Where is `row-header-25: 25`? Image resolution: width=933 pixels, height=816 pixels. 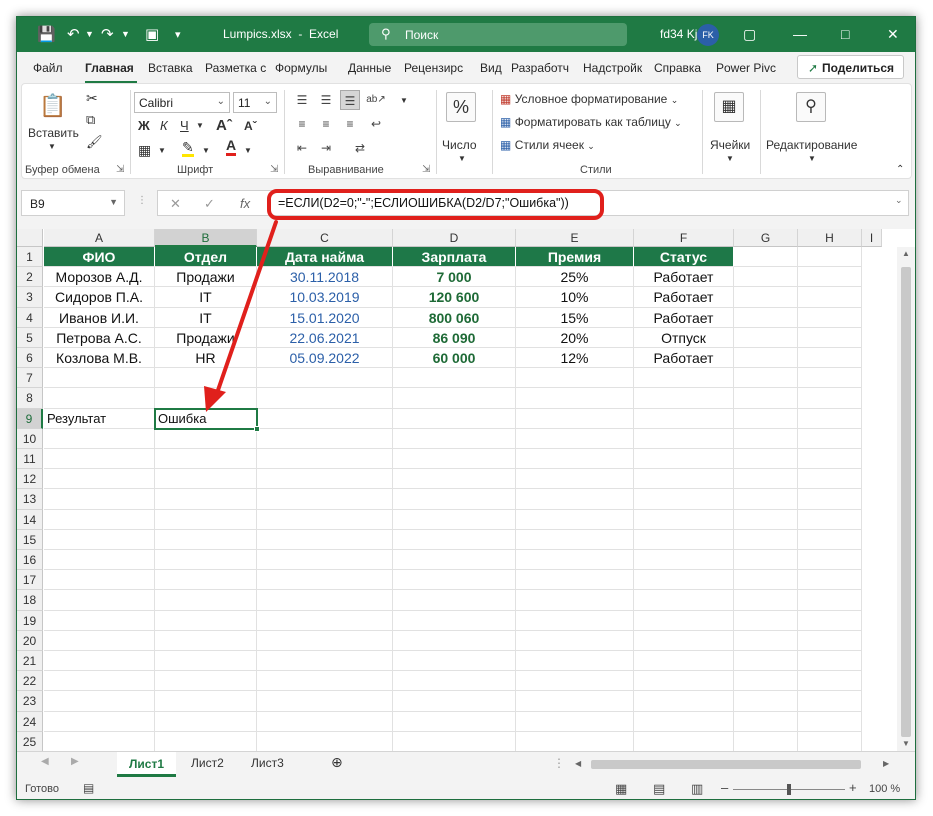 row-header-25: 25 is located at coordinates (30, 741).